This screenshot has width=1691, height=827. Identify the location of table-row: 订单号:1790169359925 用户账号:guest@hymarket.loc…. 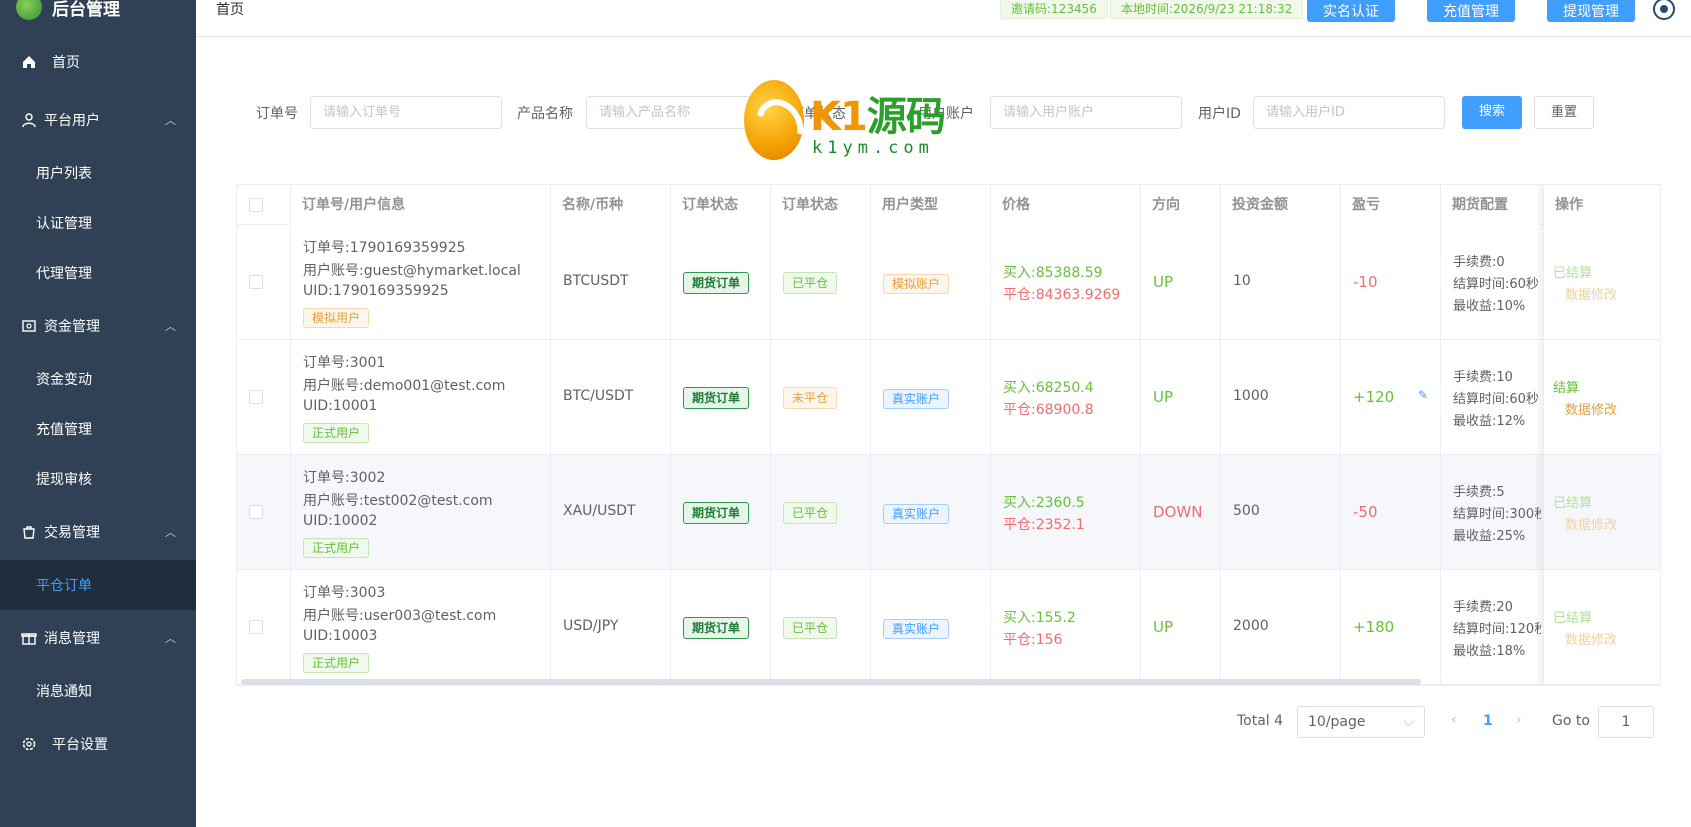
(948, 282).